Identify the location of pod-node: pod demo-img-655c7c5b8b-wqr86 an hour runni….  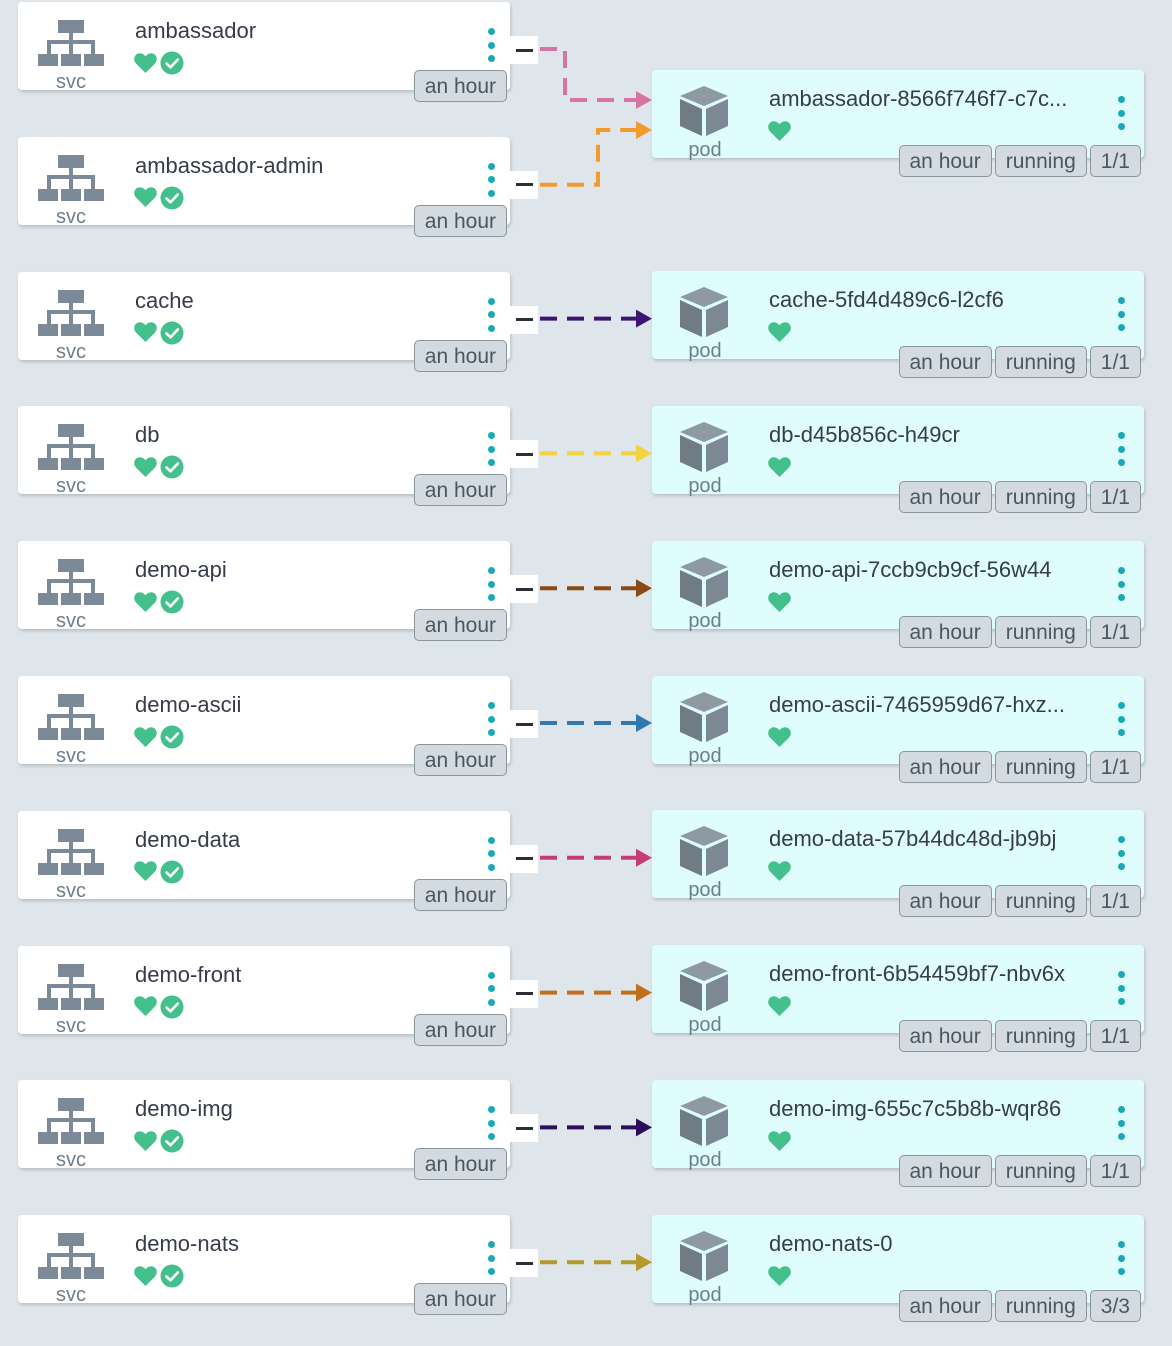
(898, 1133).